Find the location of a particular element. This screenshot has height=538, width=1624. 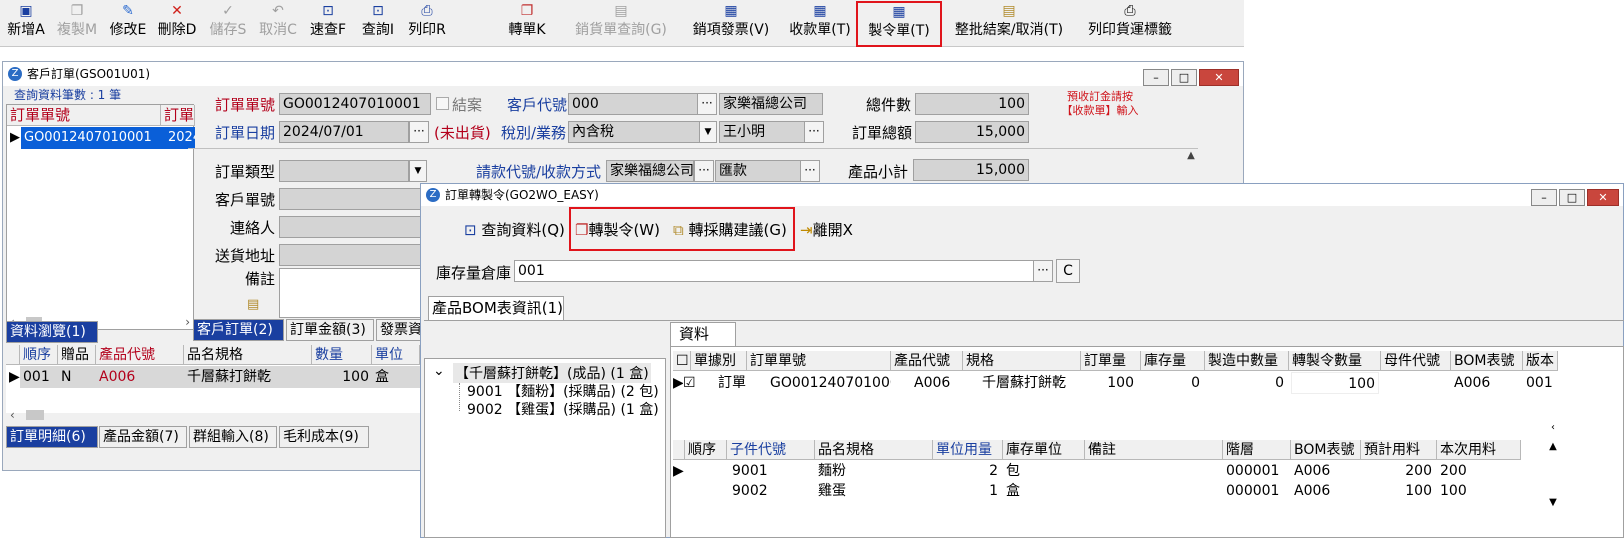

tree-node-root: 【千層蘇打餅乾】(成品) (1 盒) is located at coordinates (552, 373).